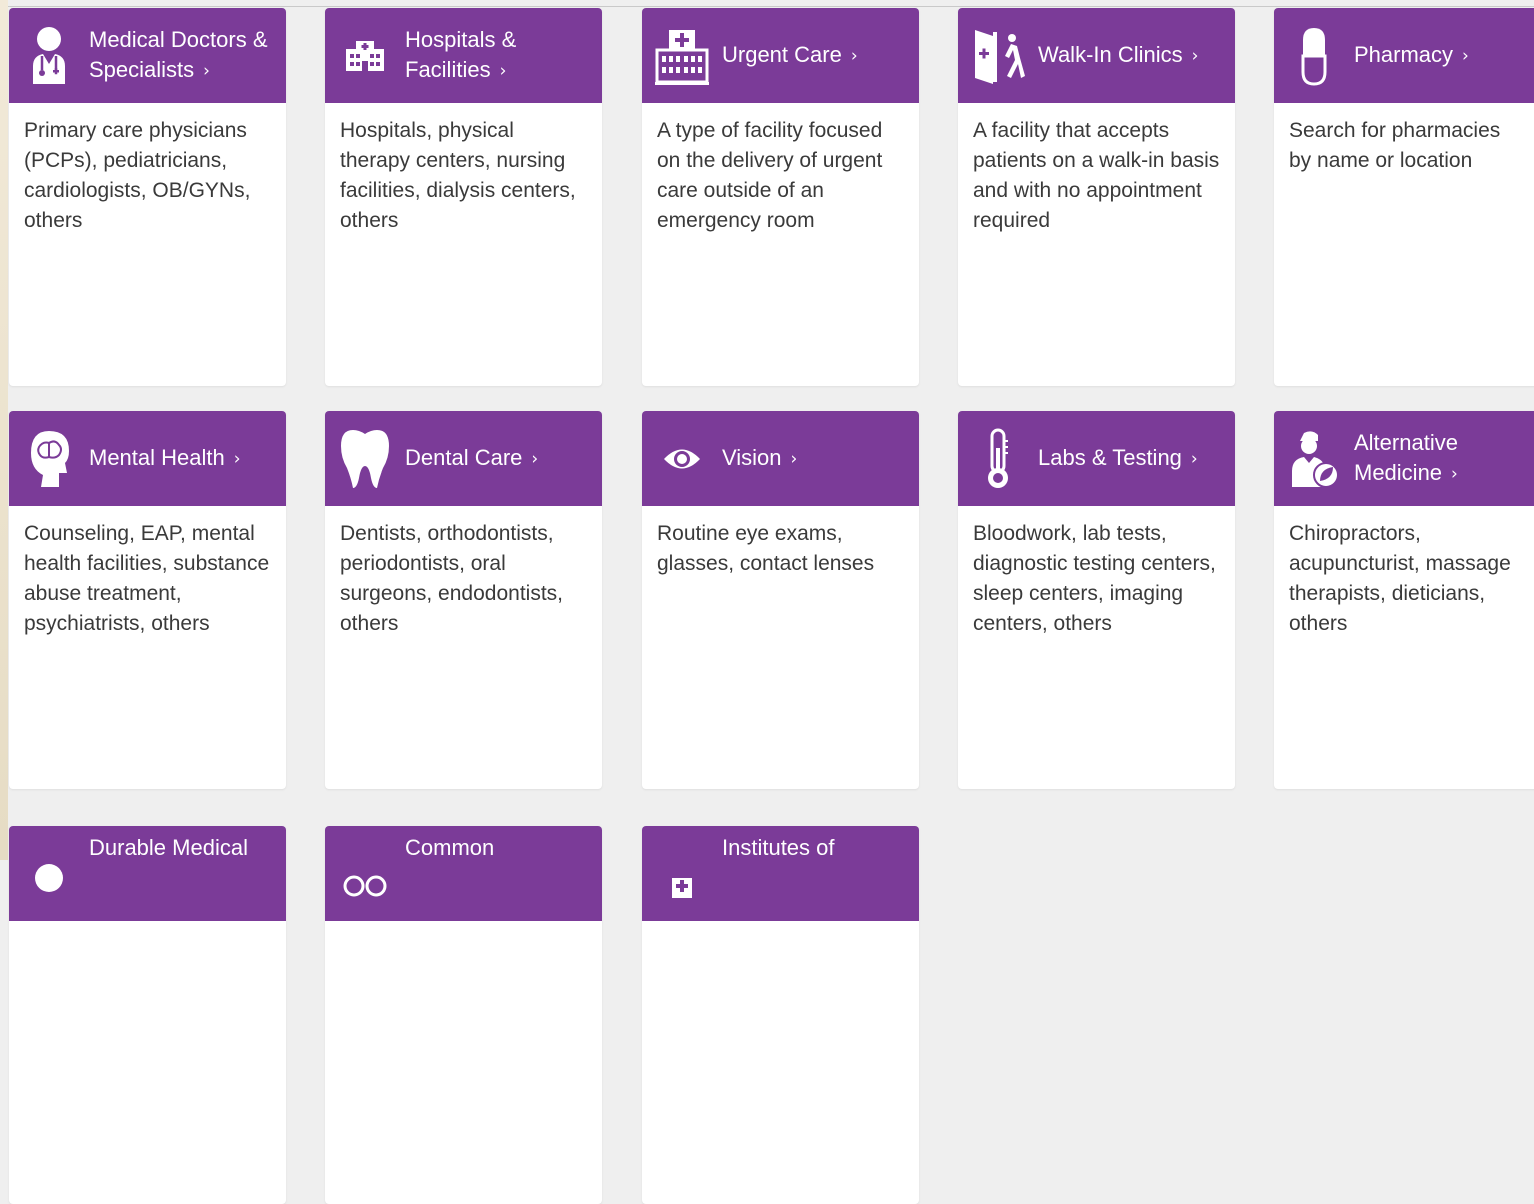 The height and width of the screenshot is (1204, 1534). I want to click on card-header-alternative-medicine: Alternative Medicine ›, so click(1404, 458).